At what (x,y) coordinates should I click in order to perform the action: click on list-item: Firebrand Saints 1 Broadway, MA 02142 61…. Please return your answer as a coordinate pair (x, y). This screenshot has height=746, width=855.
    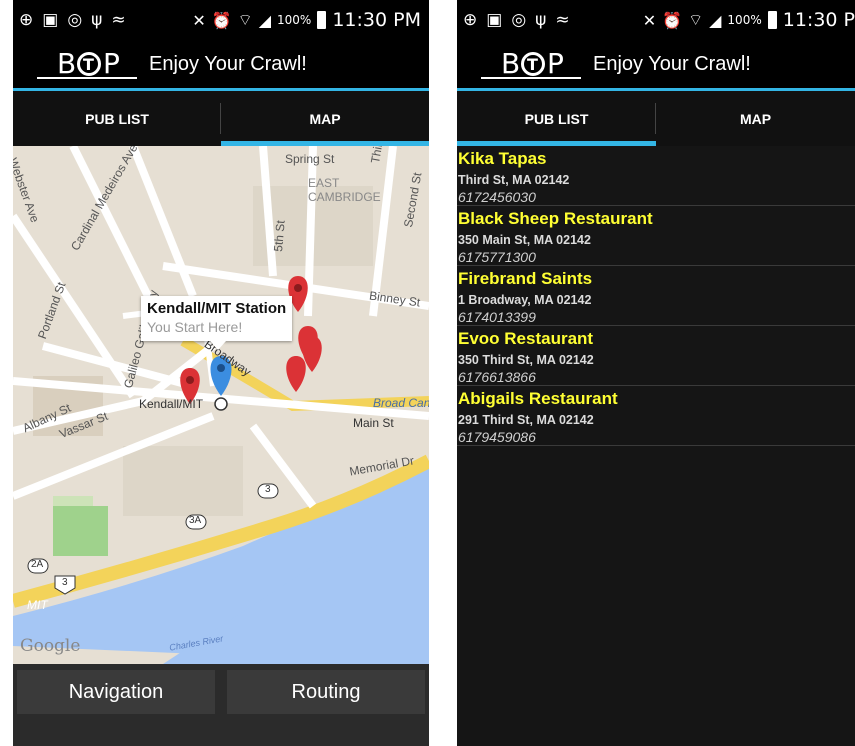
    Looking at the image, I should click on (656, 296).